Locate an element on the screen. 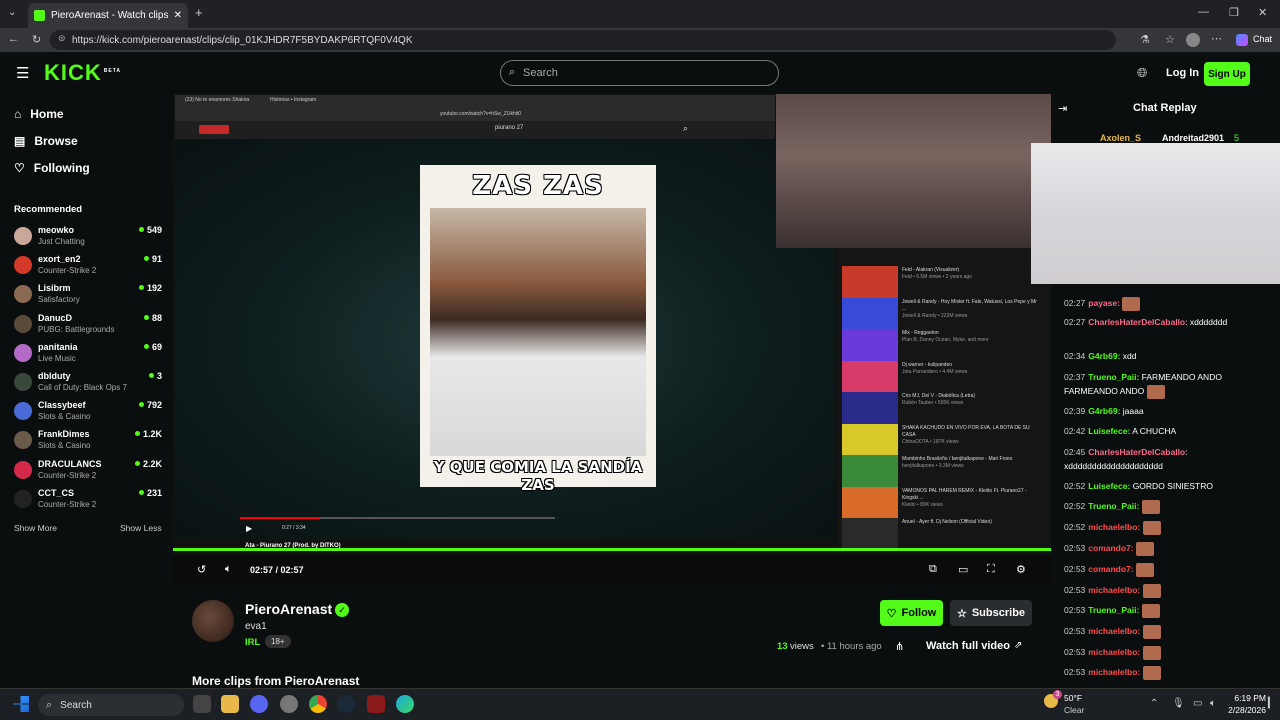 The image size is (1280, 720). recommended-heading: Recommended is located at coordinates (48, 209).